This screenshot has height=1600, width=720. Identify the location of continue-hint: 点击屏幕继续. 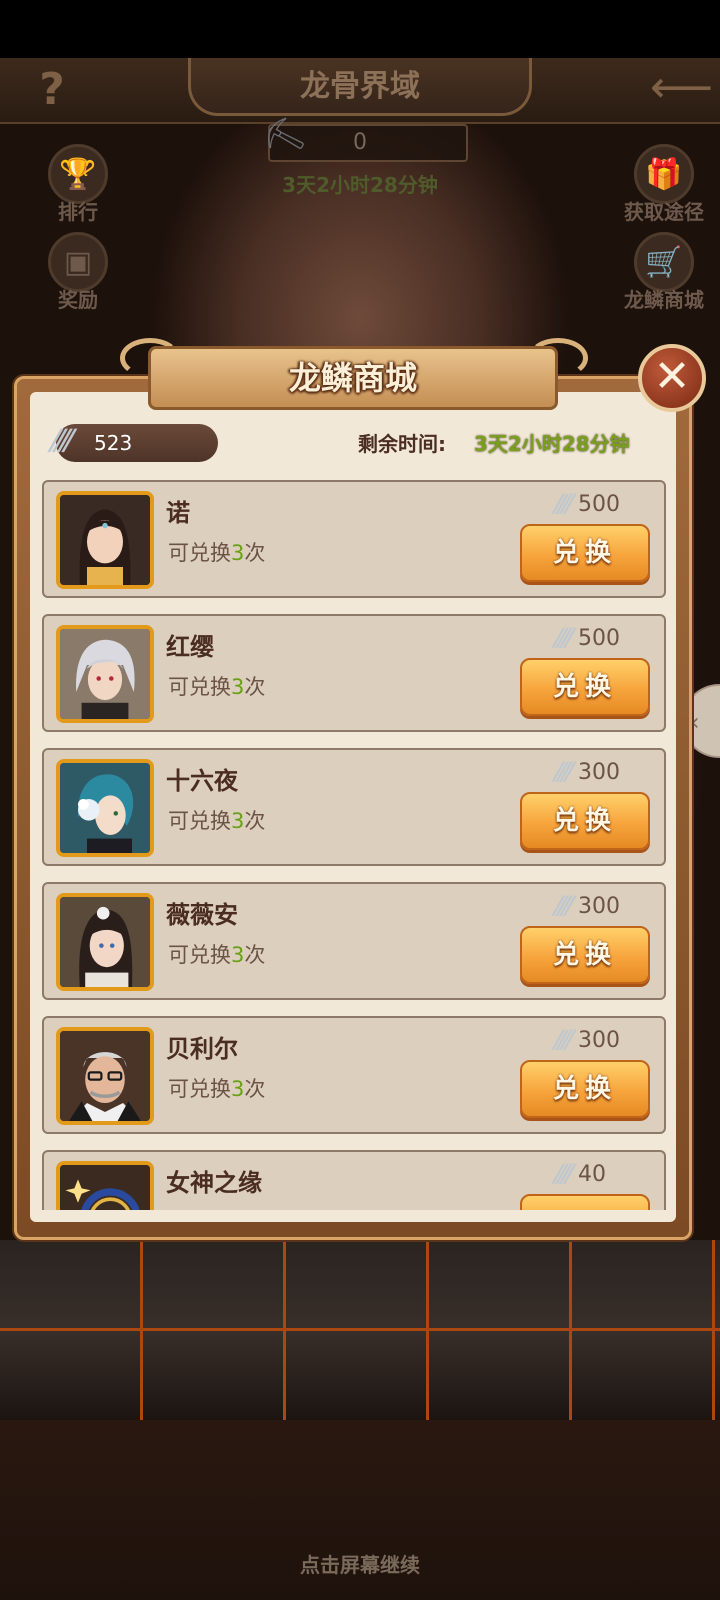
(360, 1565).